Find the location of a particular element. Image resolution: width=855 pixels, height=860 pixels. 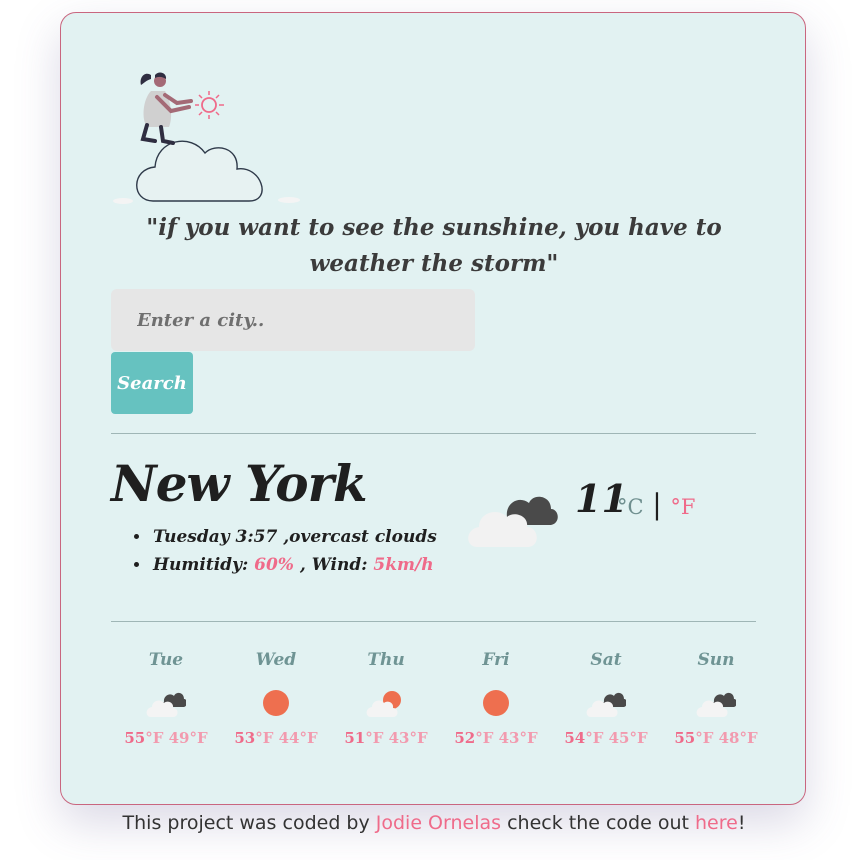

wind-value: 5km/h is located at coordinates (403, 565).